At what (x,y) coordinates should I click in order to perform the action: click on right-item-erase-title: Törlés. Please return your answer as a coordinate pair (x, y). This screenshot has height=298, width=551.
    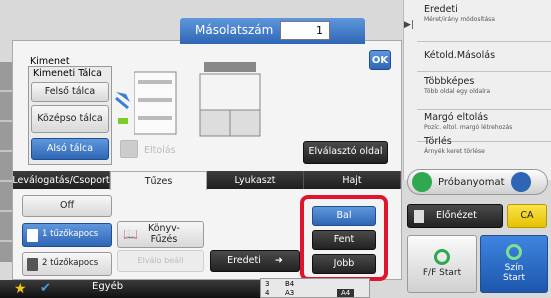
    Looking at the image, I should click on (438, 141).